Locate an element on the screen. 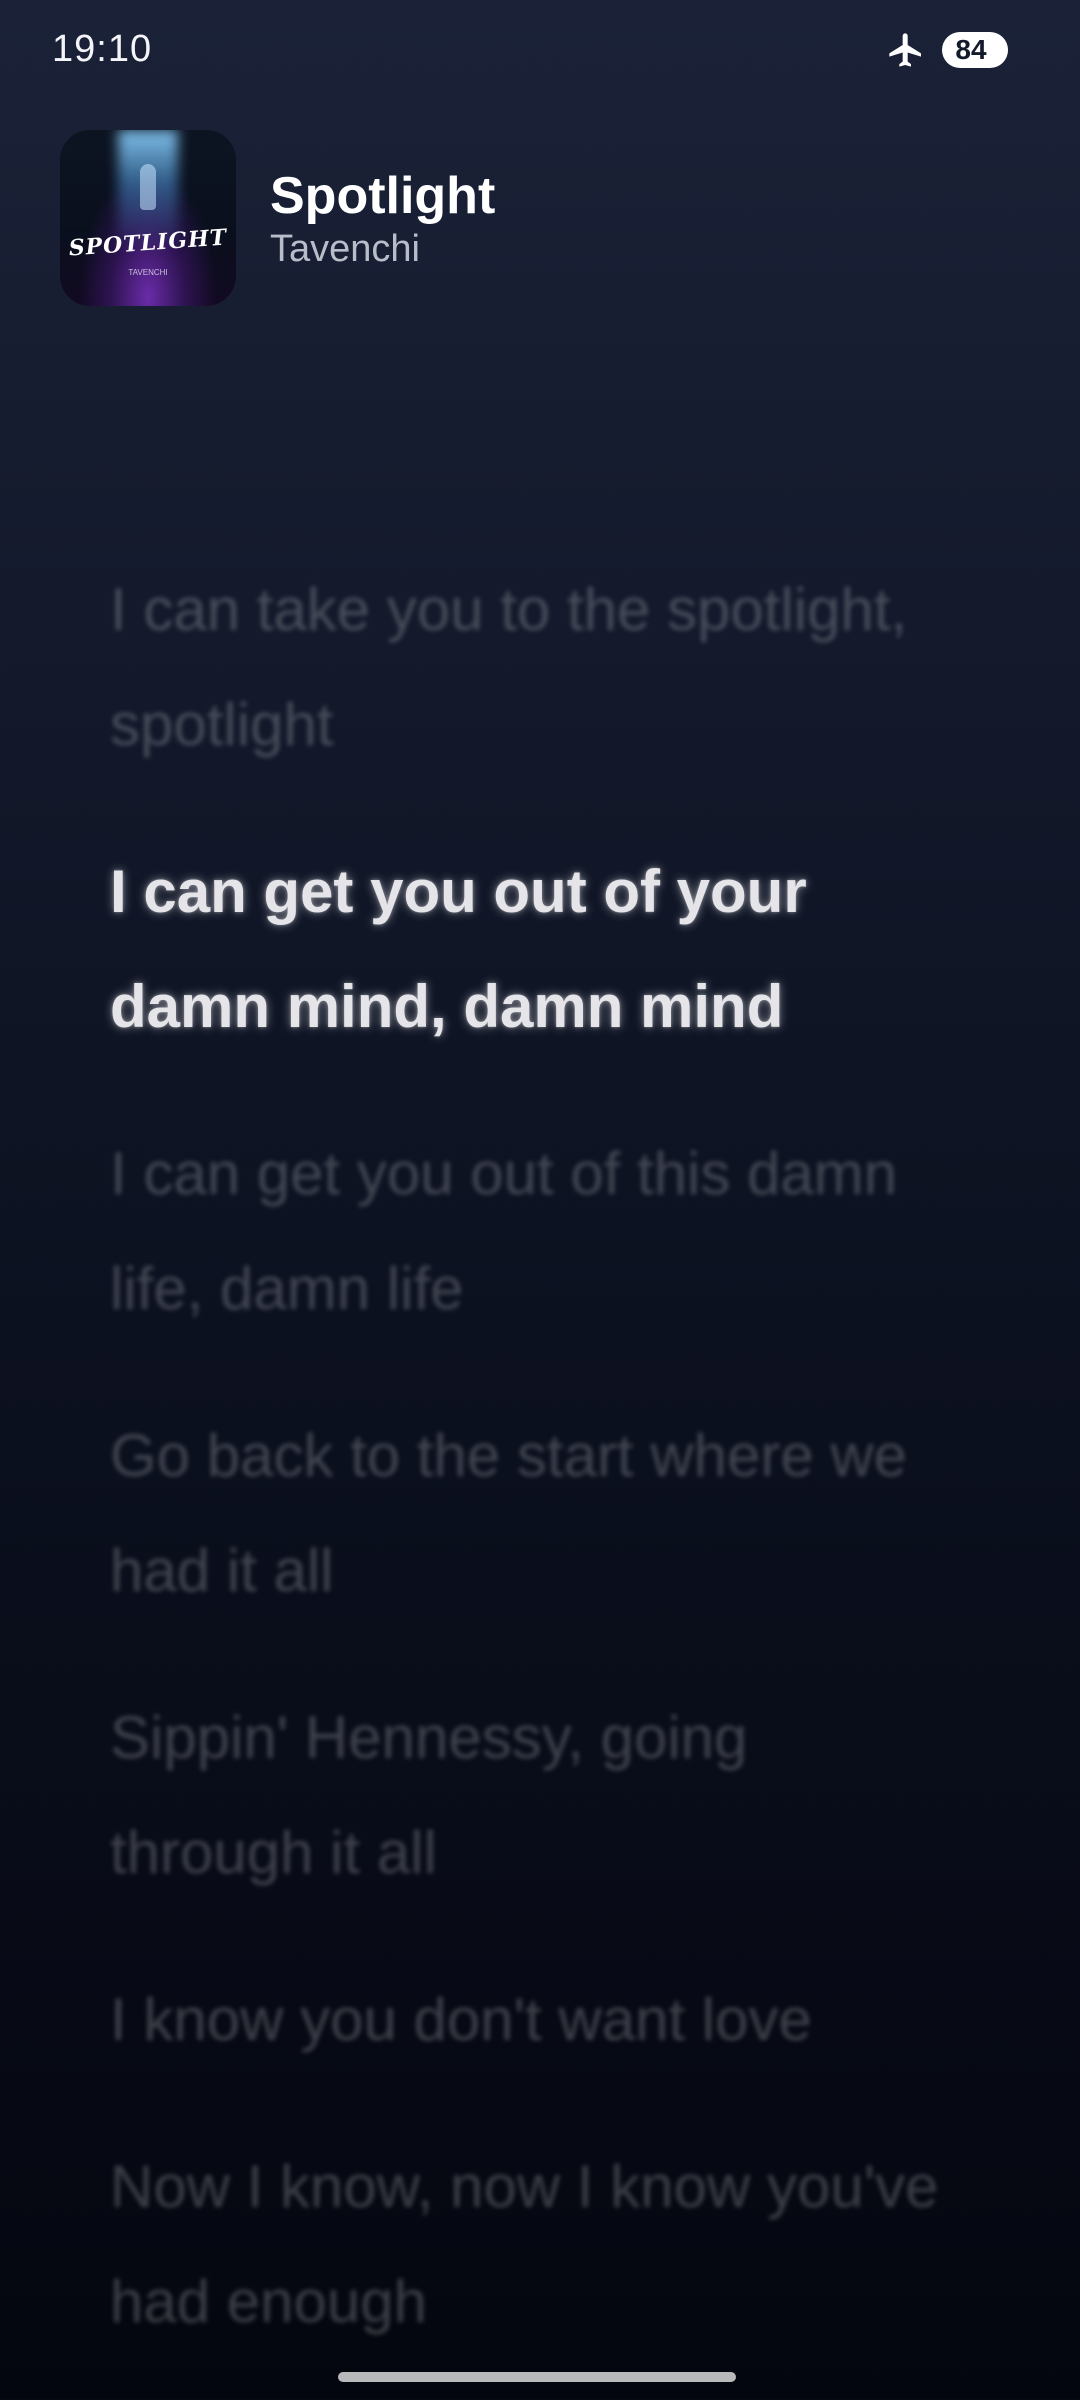 The height and width of the screenshot is (2400, 1080). track-title: Spotlight is located at coordinates (382, 196).